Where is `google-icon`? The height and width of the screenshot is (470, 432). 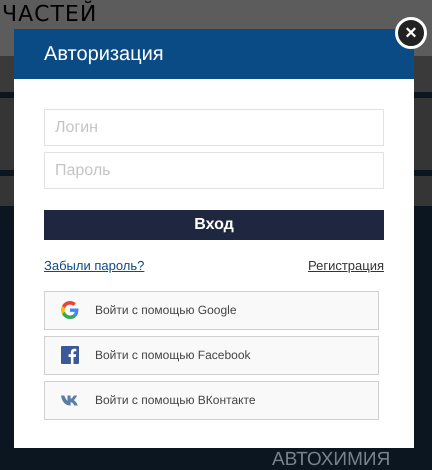
google-icon is located at coordinates (70, 310).